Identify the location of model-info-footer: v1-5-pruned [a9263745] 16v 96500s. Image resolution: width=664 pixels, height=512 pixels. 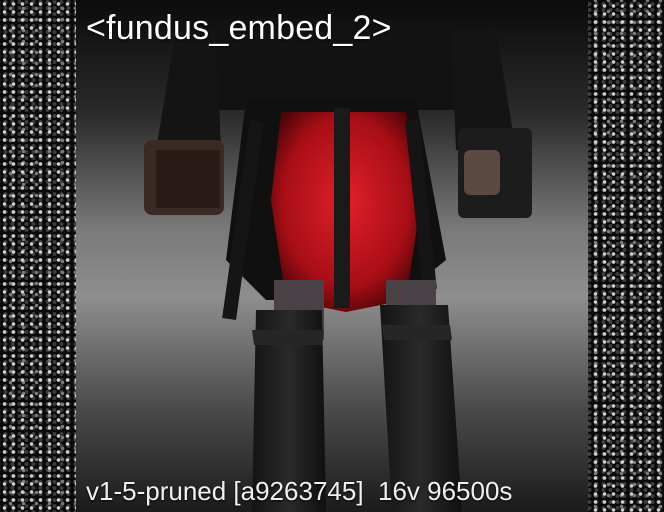
(299, 491).